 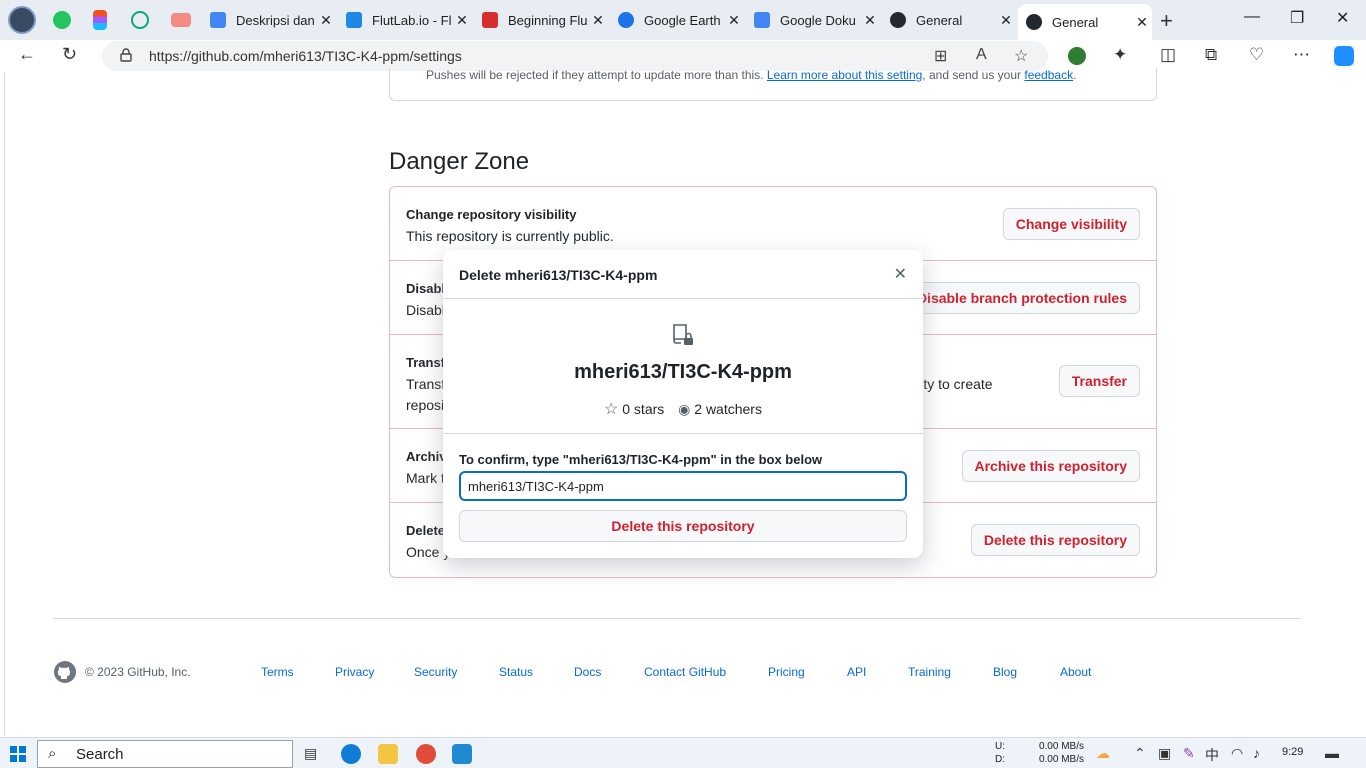 What do you see at coordinates (1189, 753) in the screenshot?
I see `pen-icon: ✎` at bounding box center [1189, 753].